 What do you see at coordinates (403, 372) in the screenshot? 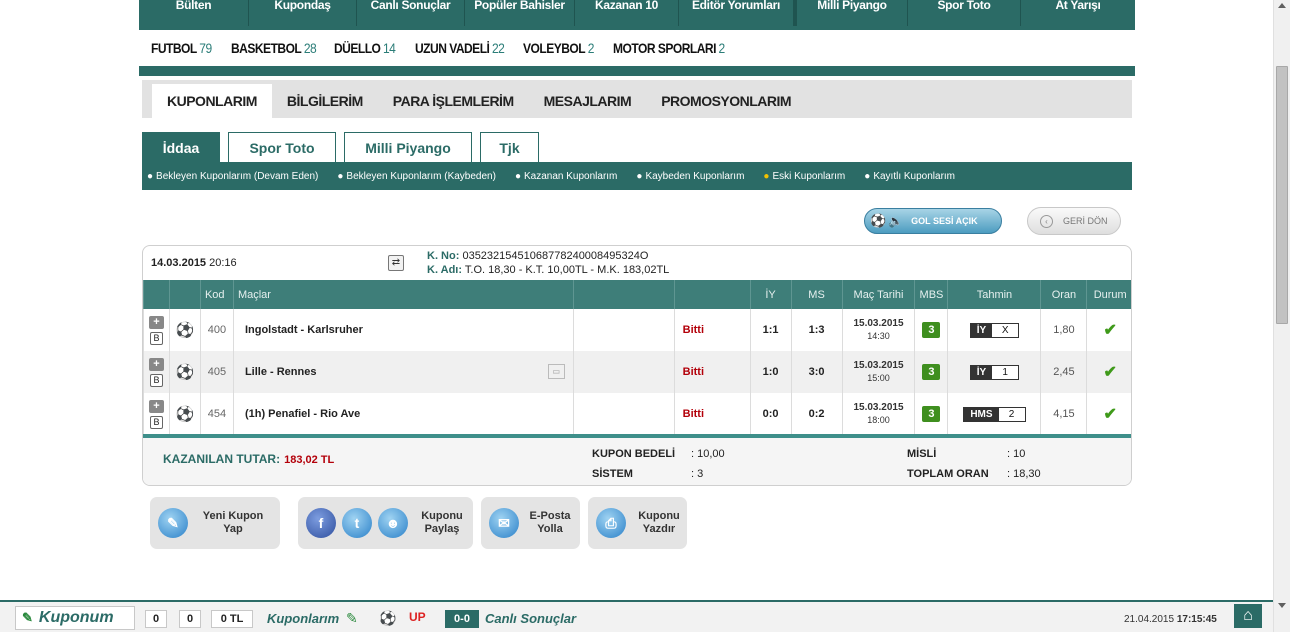
I see `match-name-cell: Lille - Rennes ▭` at bounding box center [403, 372].